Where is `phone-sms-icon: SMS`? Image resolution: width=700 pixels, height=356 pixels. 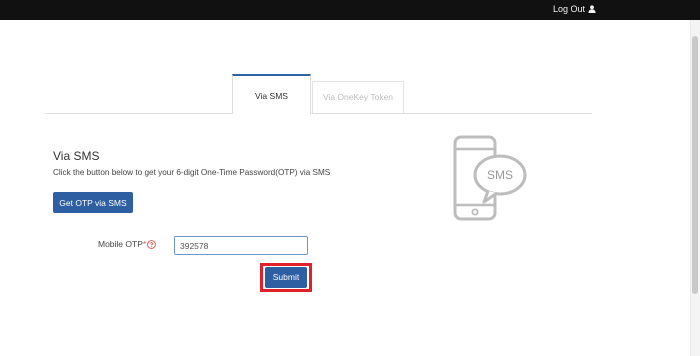 phone-sms-icon: SMS is located at coordinates (490, 178).